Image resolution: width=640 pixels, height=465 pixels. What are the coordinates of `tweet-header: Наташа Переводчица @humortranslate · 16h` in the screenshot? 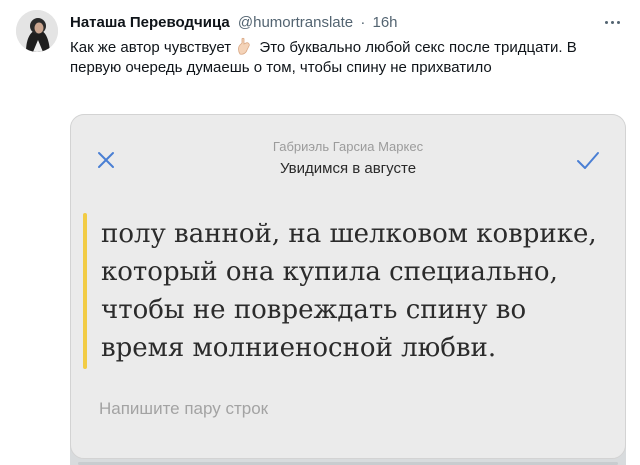 It's located at (335, 23).